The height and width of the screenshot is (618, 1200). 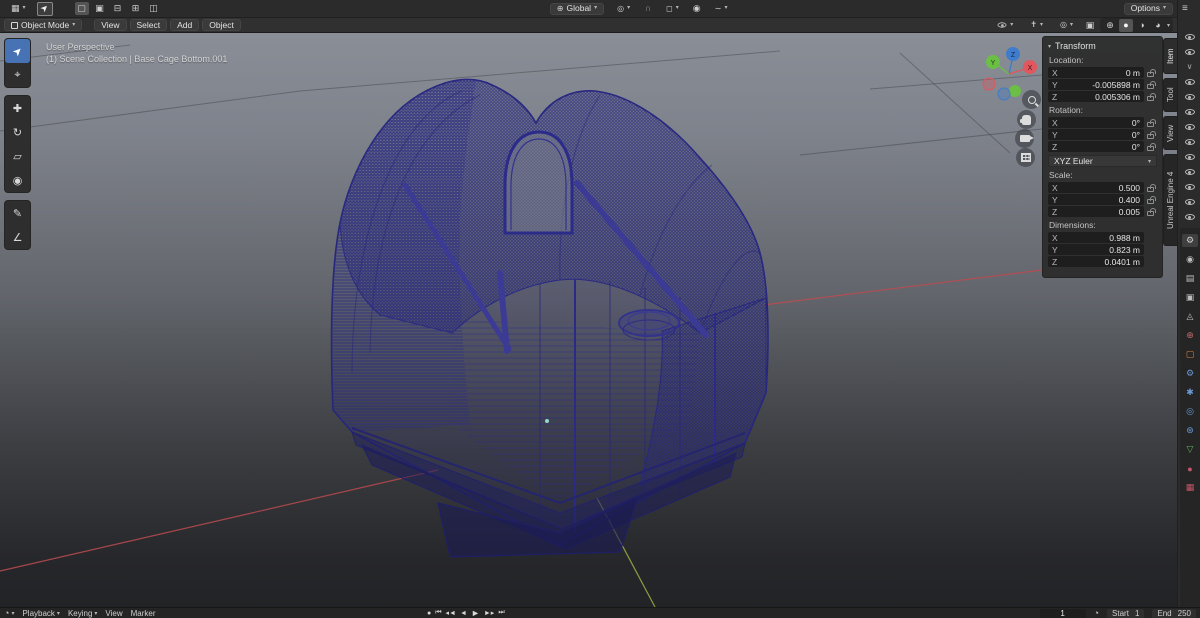 What do you see at coordinates (989, 84) in the screenshot?
I see `gizmo-neg-x-axis` at bounding box center [989, 84].